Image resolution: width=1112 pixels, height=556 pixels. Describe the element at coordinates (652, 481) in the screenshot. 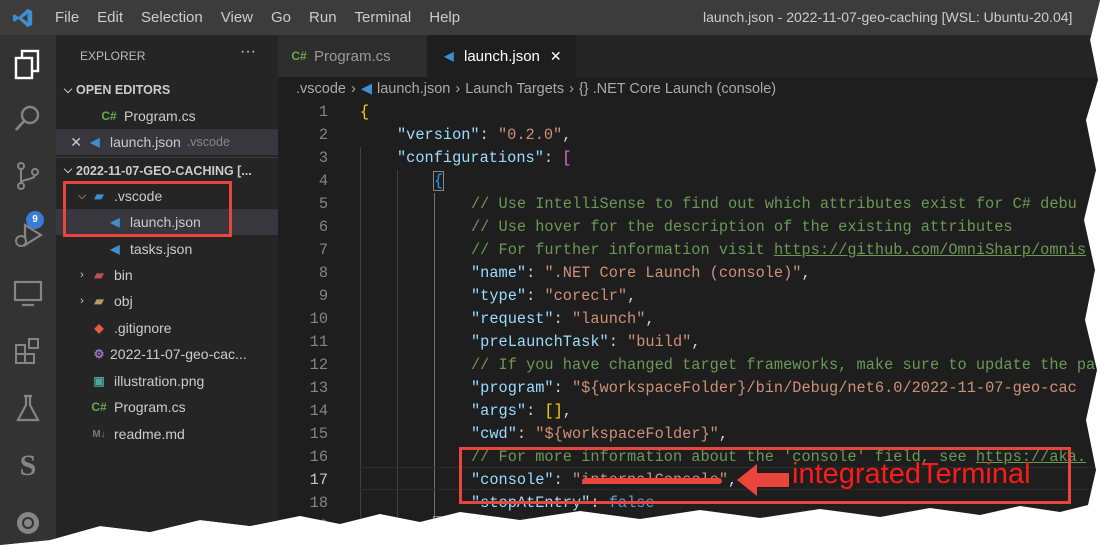

I see `strikethrough-mark` at that location.